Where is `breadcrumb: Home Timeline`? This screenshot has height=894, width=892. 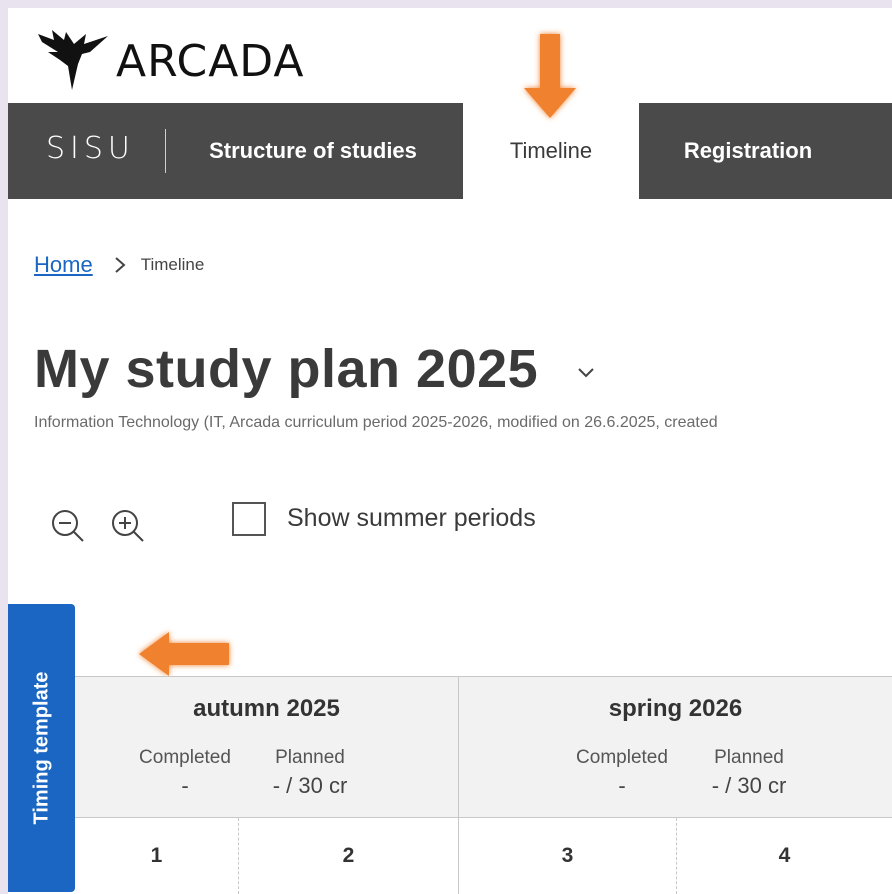 breadcrumb: Home Timeline is located at coordinates (119, 265).